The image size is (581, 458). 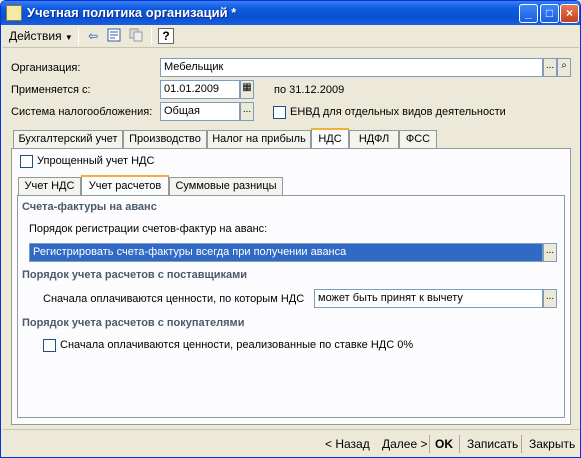 What do you see at coordinates (26, 161) in the screenshot?
I see `simplified-nds-checkbox` at bounding box center [26, 161].